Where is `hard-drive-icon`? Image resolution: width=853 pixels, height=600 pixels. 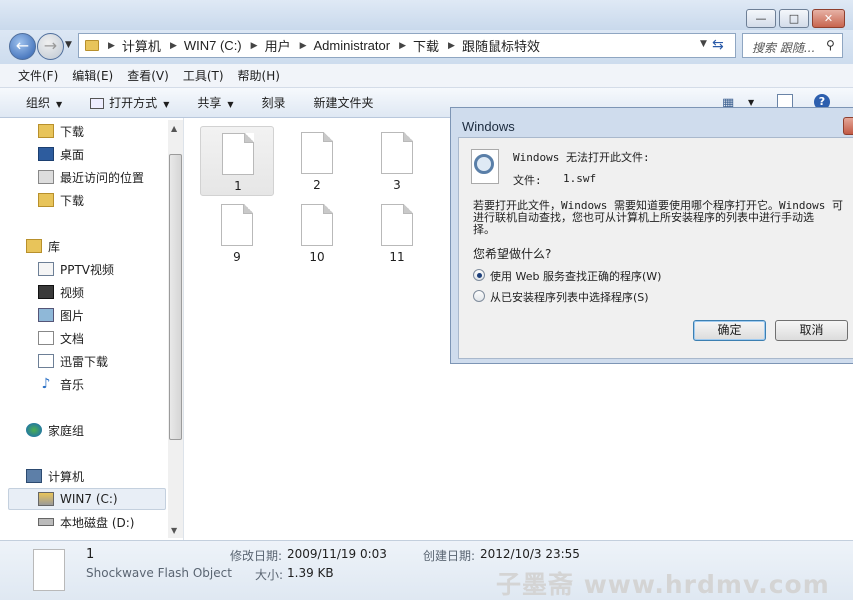
hard-drive-icon is located at coordinates (46, 522).